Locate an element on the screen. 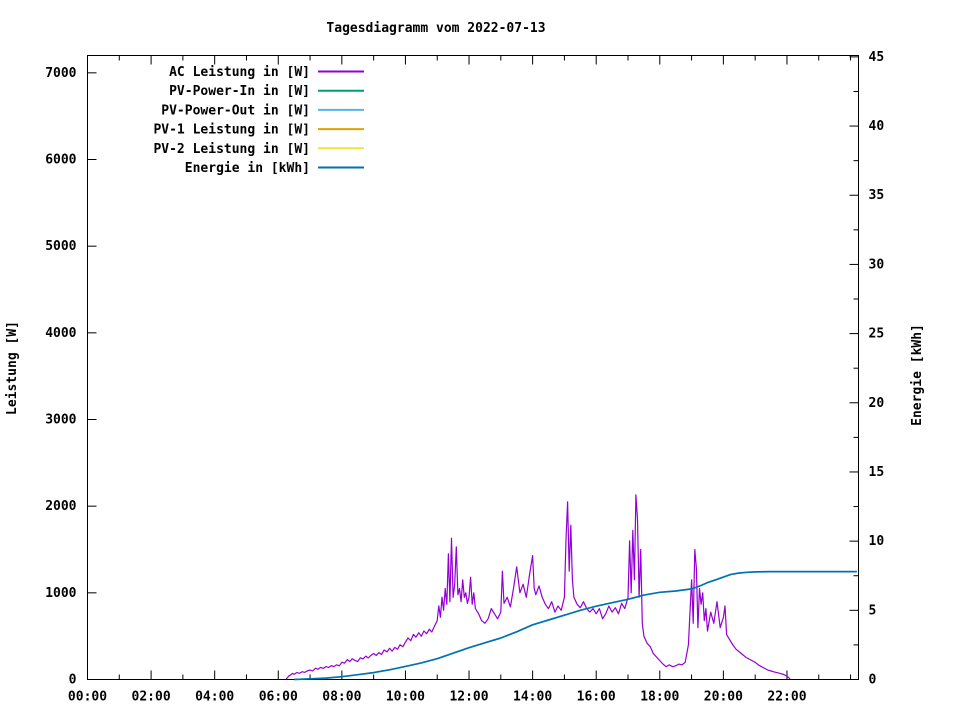 The width and height of the screenshot is (960, 725). right-tick-label: 15 is located at coordinates (877, 472).